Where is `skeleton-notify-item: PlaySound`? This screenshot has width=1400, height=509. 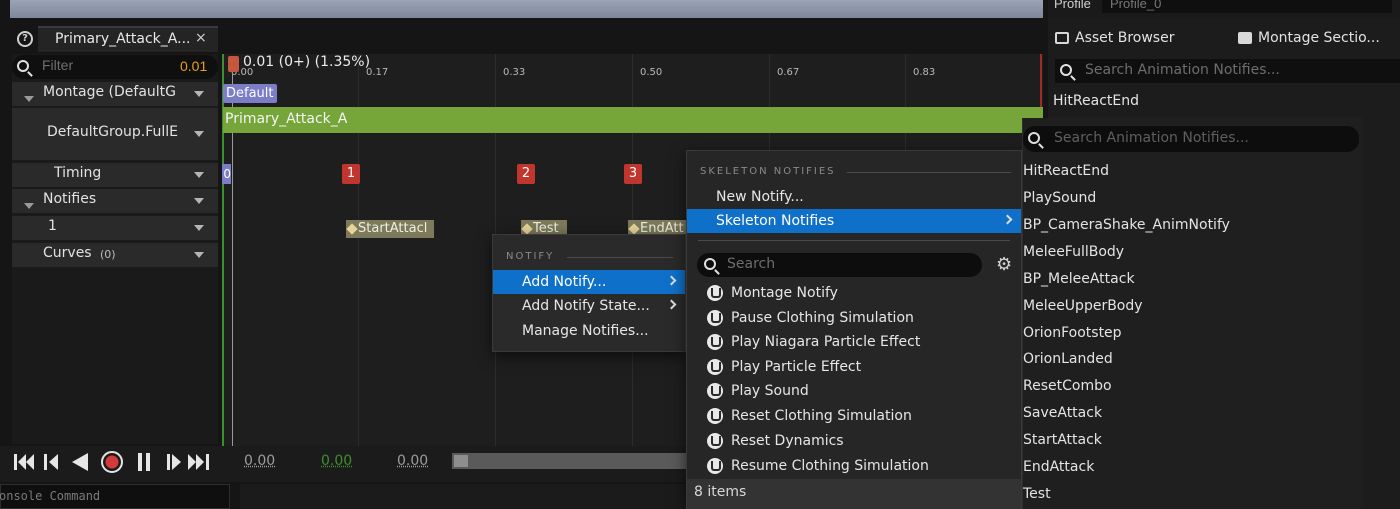 skeleton-notify-item: PlaySound is located at coordinates (1059, 198).